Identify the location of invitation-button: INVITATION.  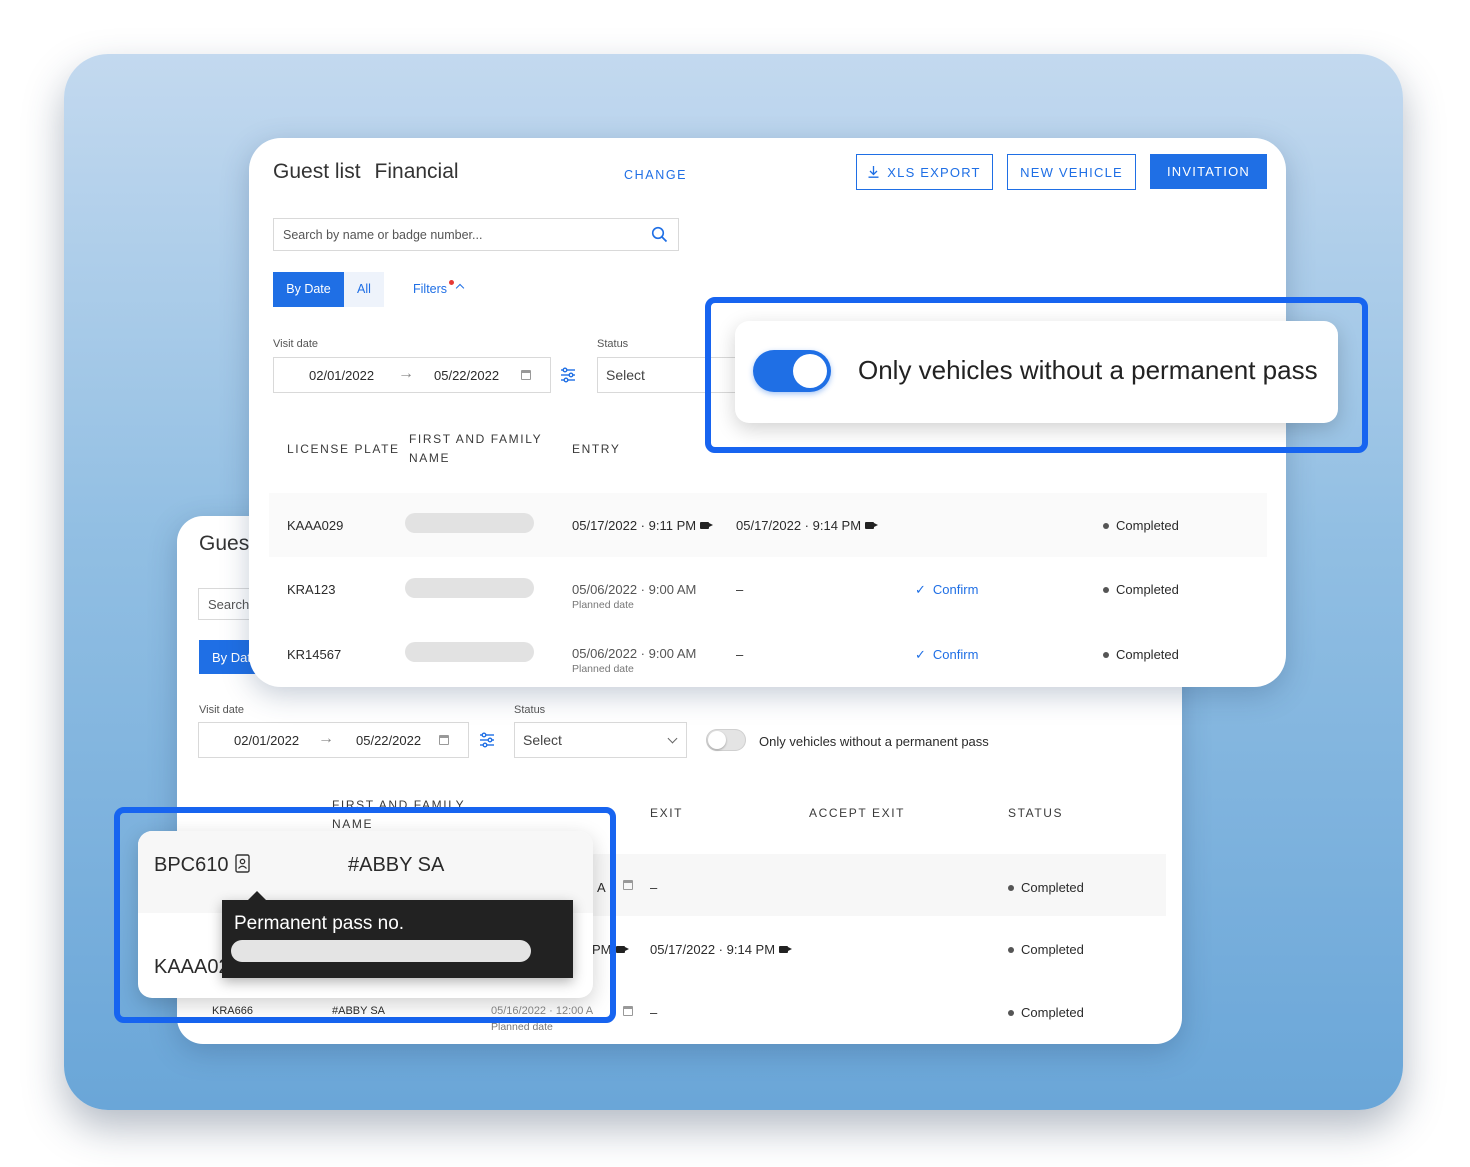
(1208, 171).